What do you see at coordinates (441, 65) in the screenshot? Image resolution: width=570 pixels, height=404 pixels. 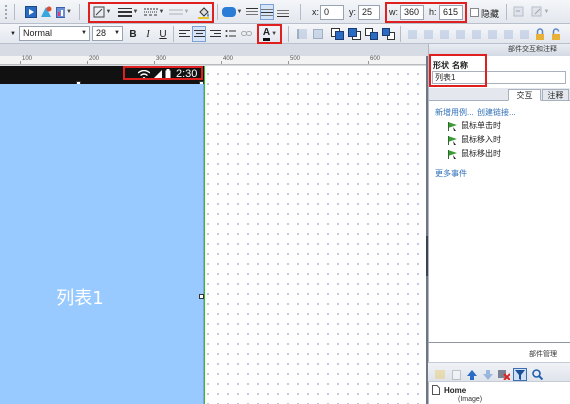 I see `shape-label: 形状` at bounding box center [441, 65].